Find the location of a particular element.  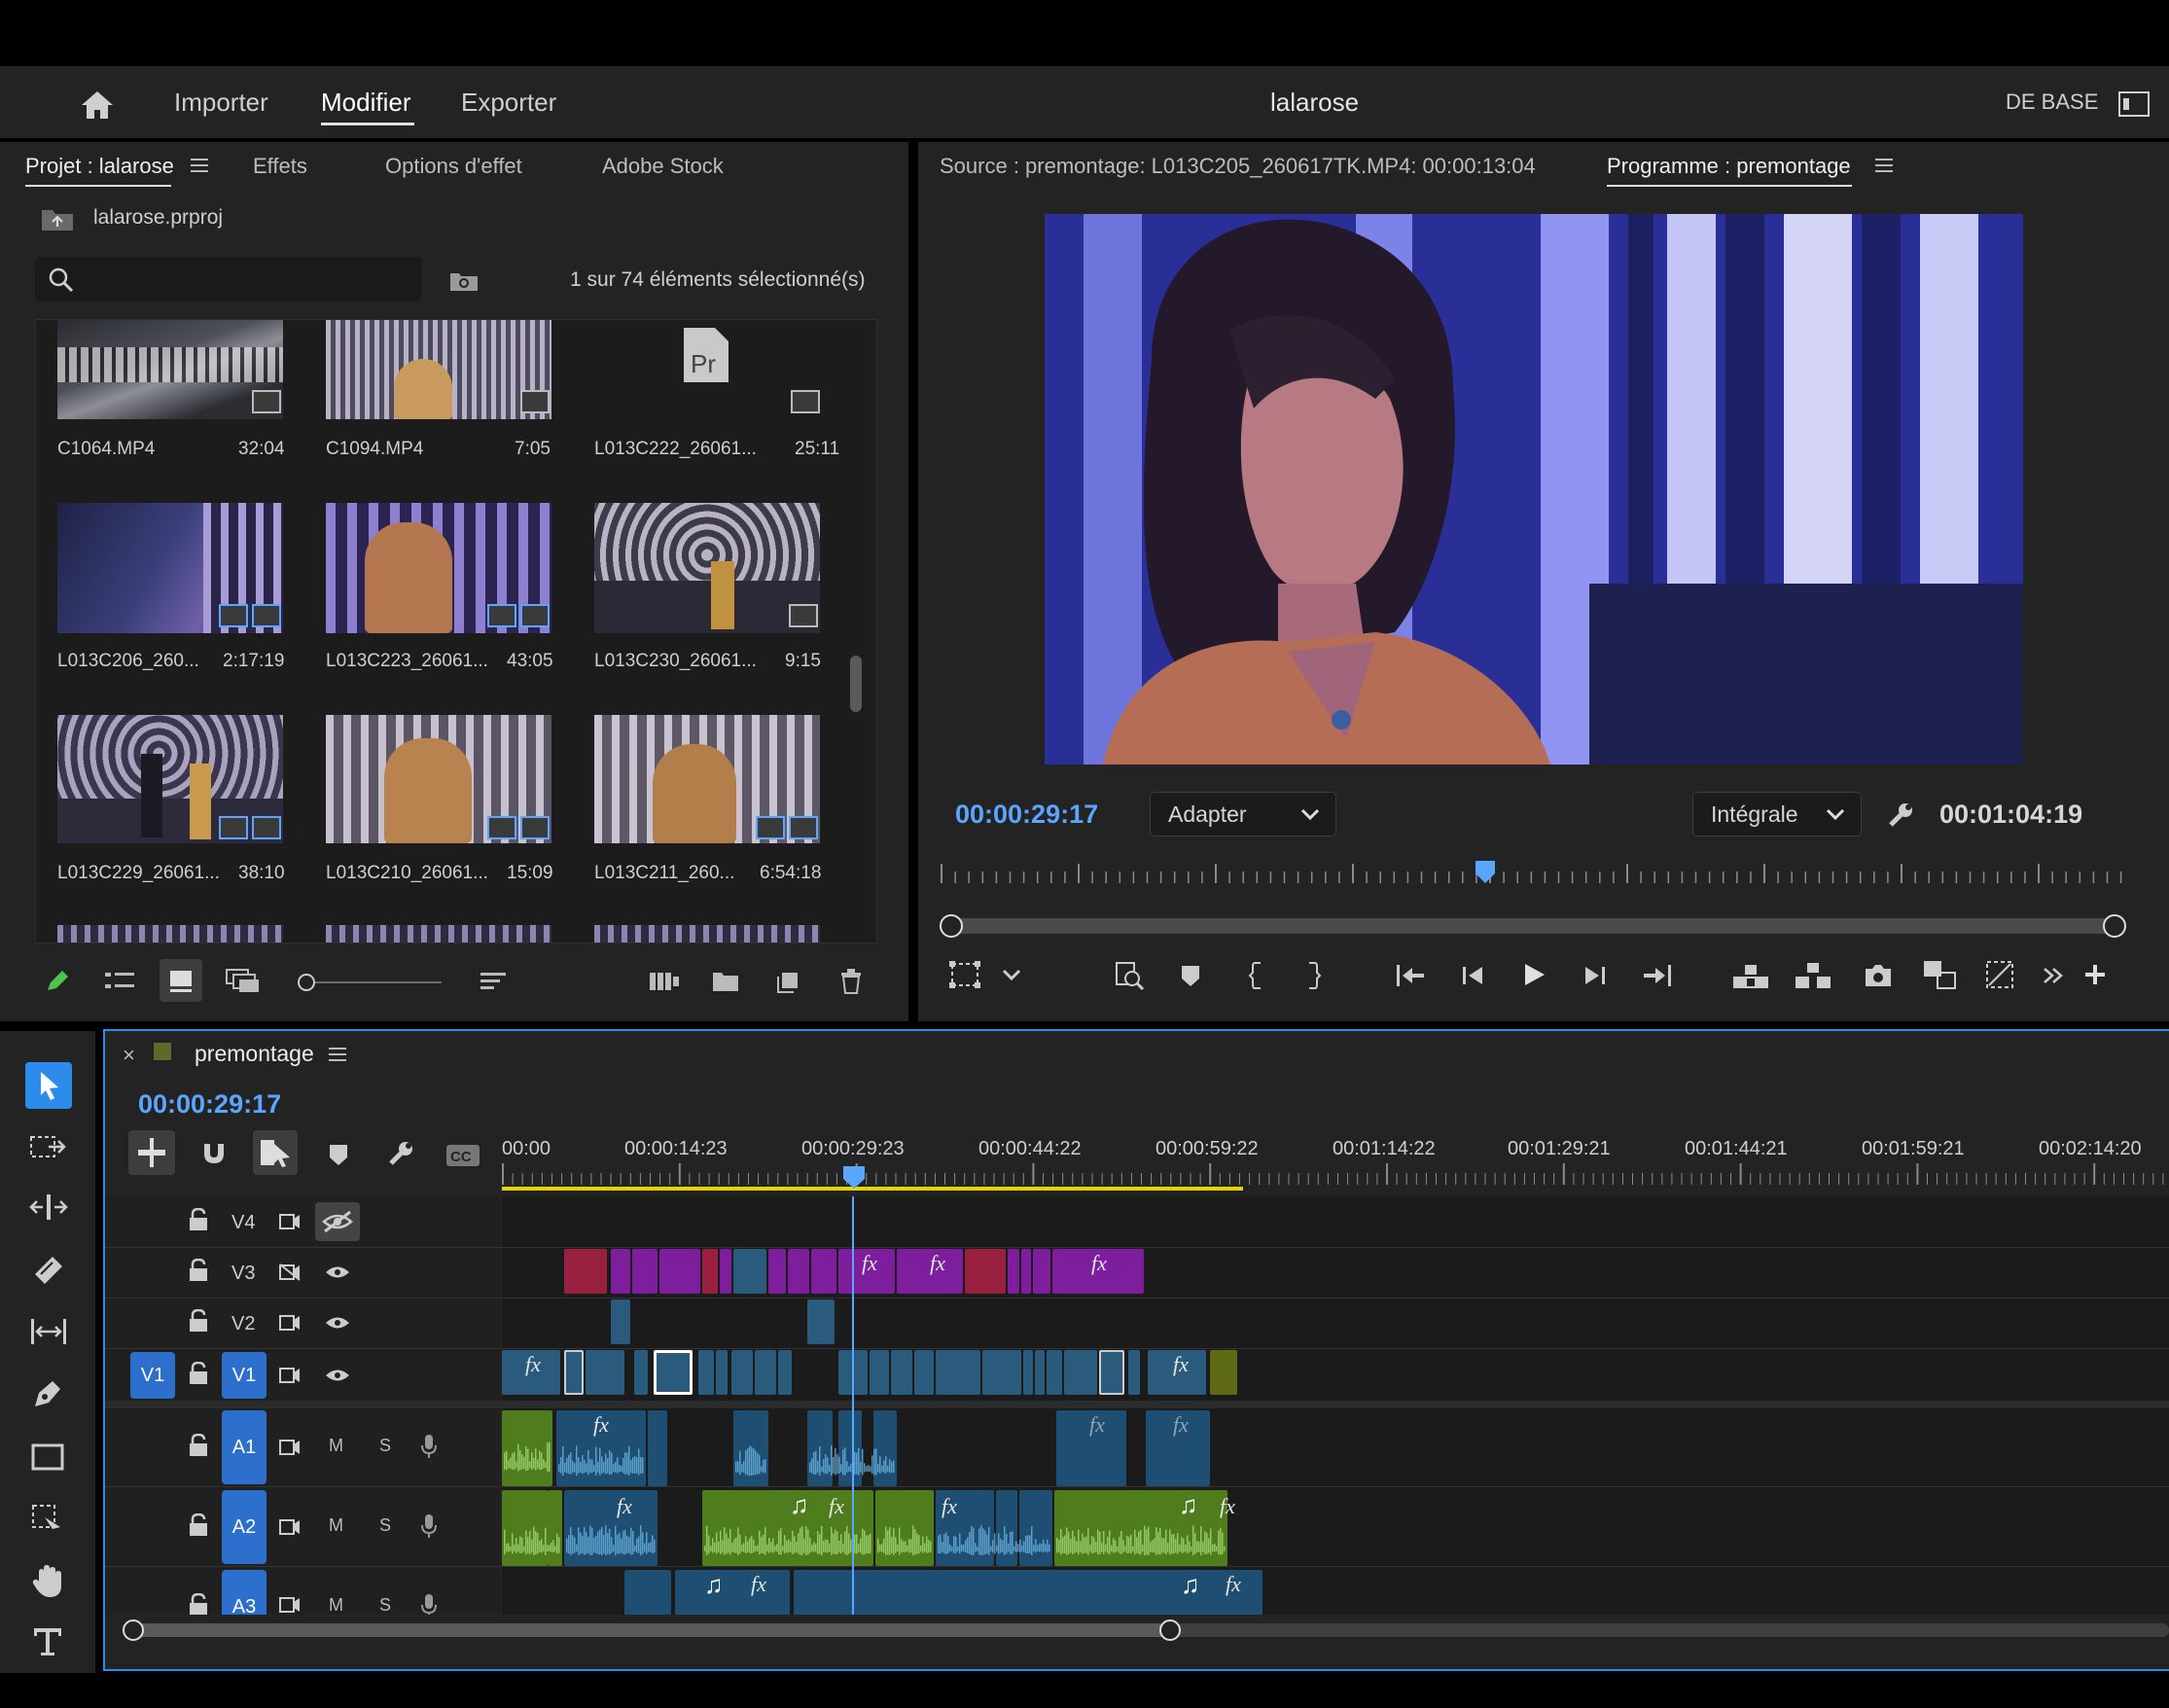

bin-scrollbar is located at coordinates (856, 684).